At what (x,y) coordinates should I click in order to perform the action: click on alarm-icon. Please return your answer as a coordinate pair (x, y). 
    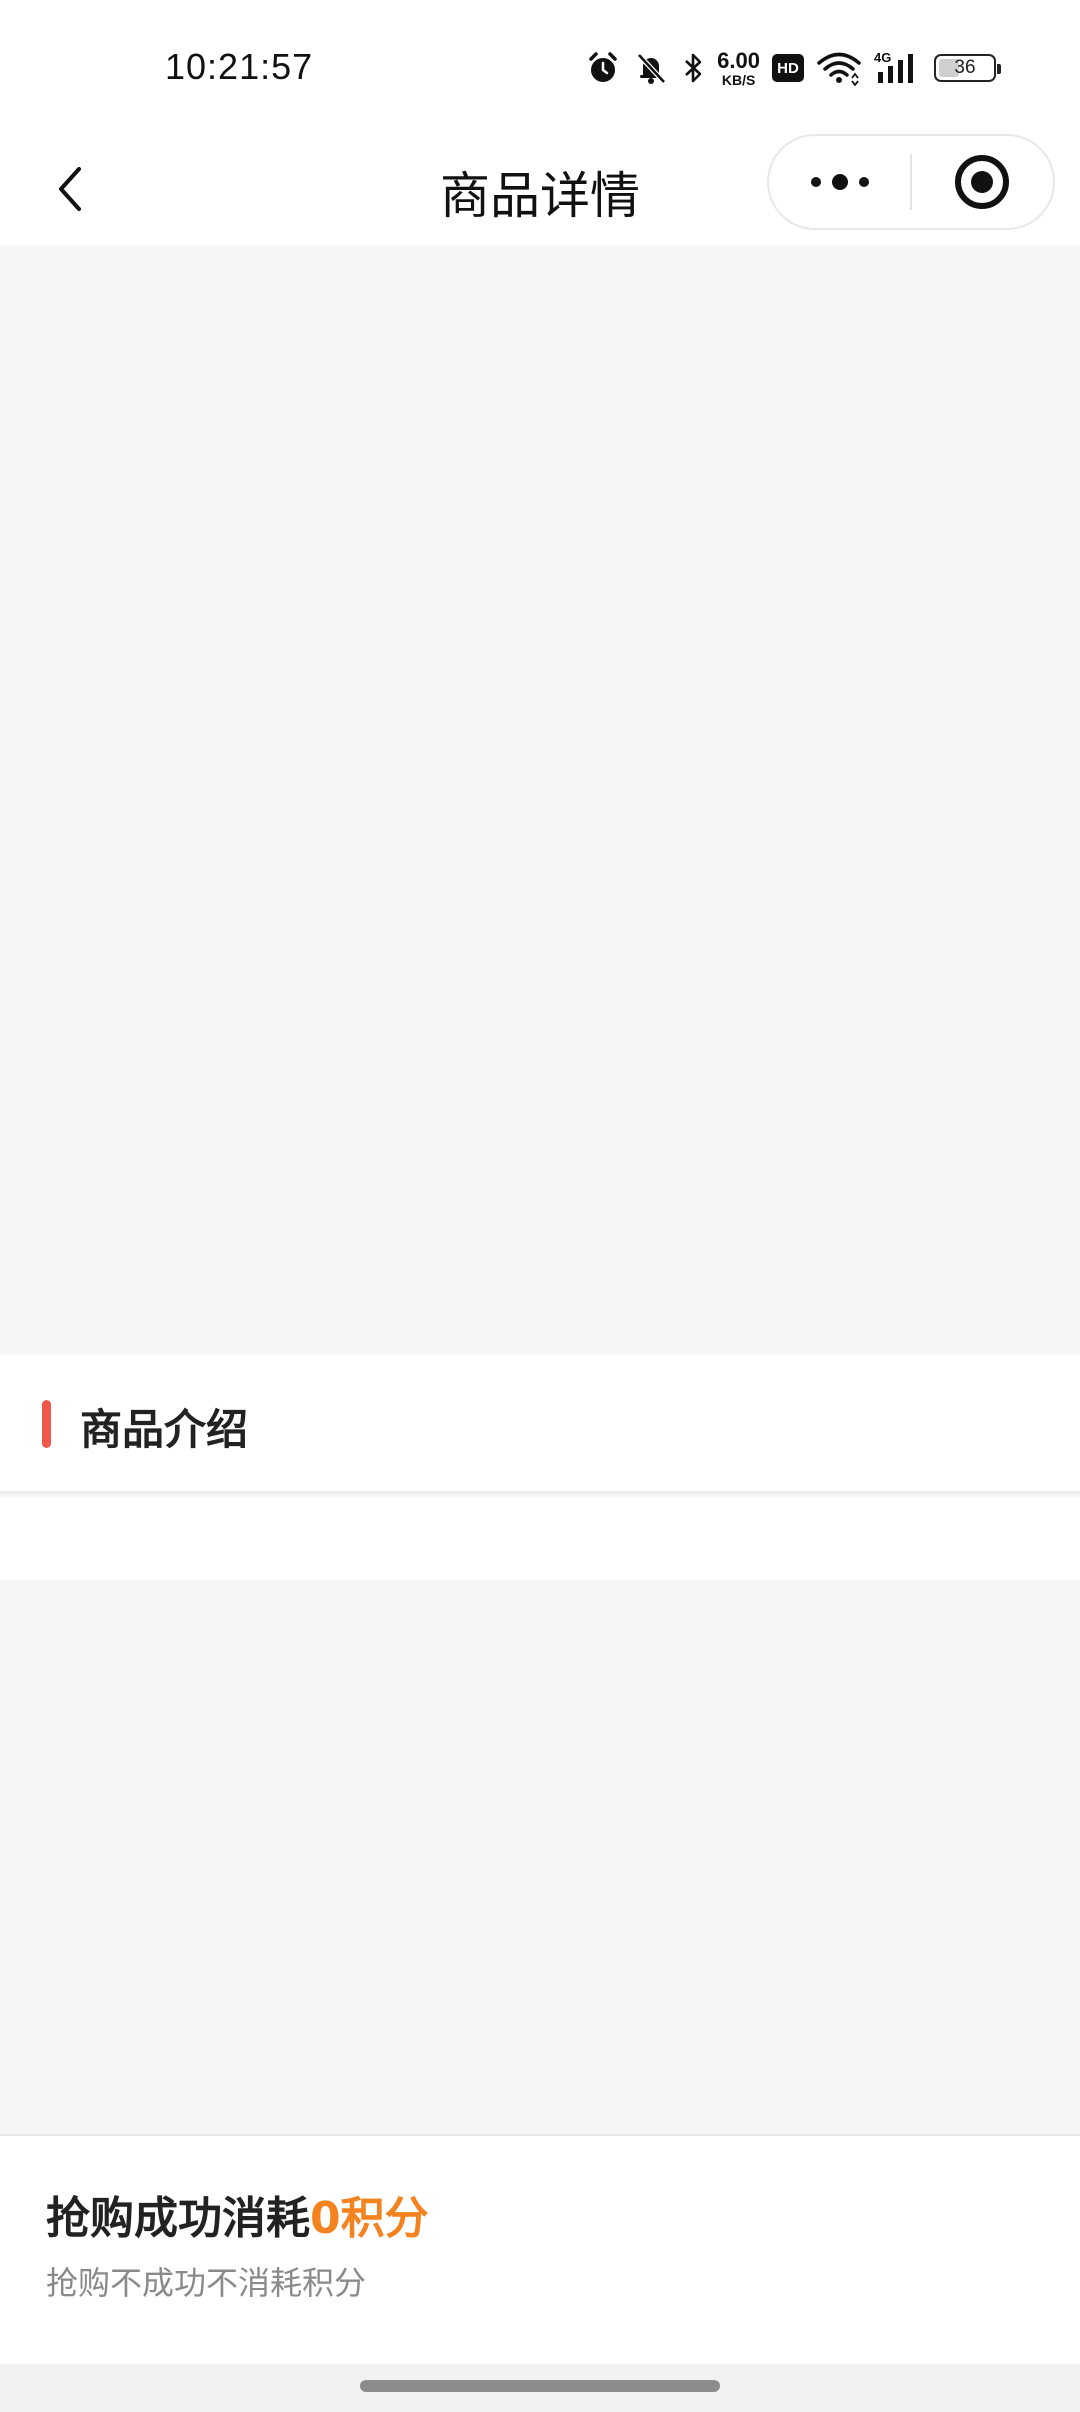
    Looking at the image, I should click on (603, 68).